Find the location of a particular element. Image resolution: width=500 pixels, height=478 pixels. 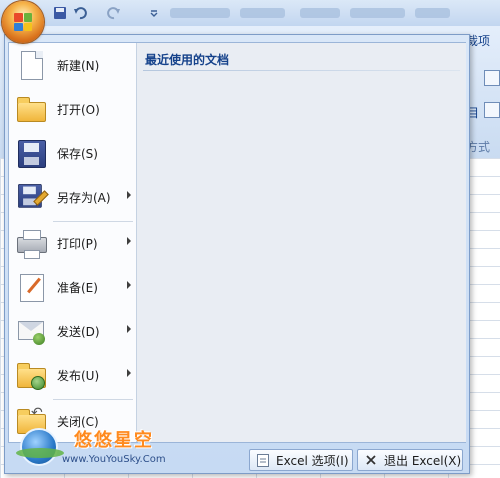

menu-item-label: 准备(E) is located at coordinates (77, 287).